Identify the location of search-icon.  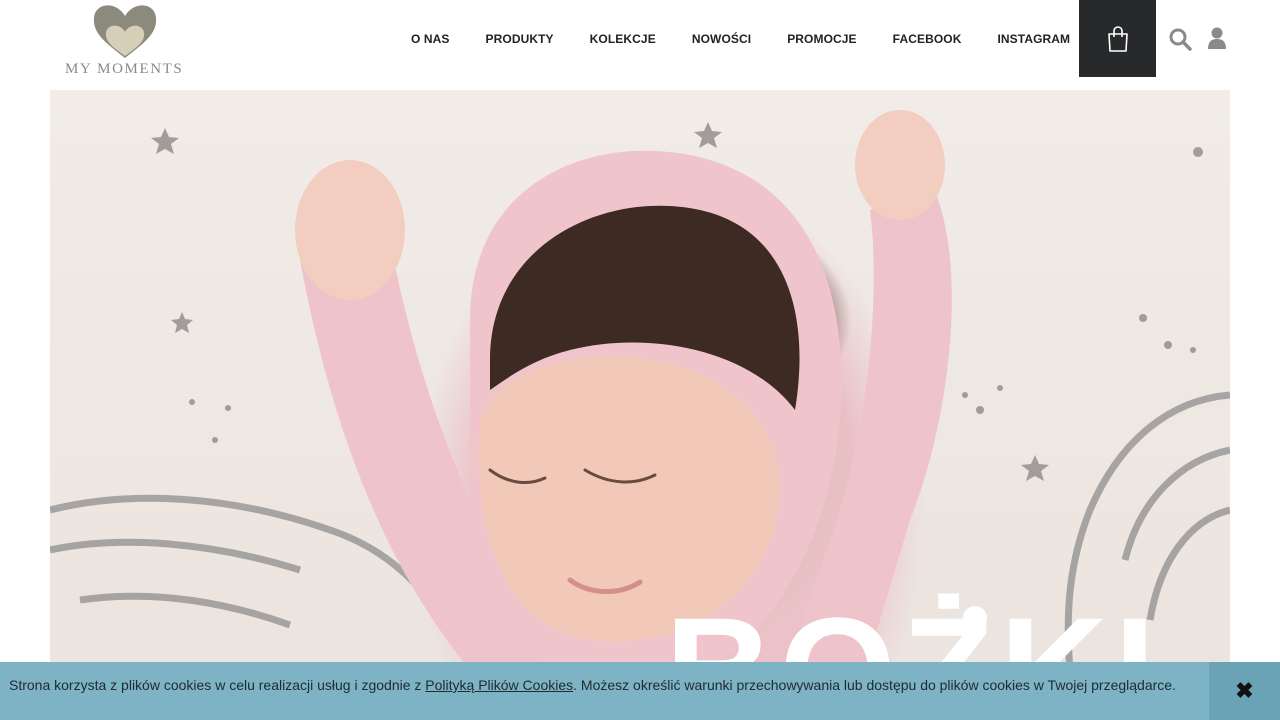
(1180, 39).